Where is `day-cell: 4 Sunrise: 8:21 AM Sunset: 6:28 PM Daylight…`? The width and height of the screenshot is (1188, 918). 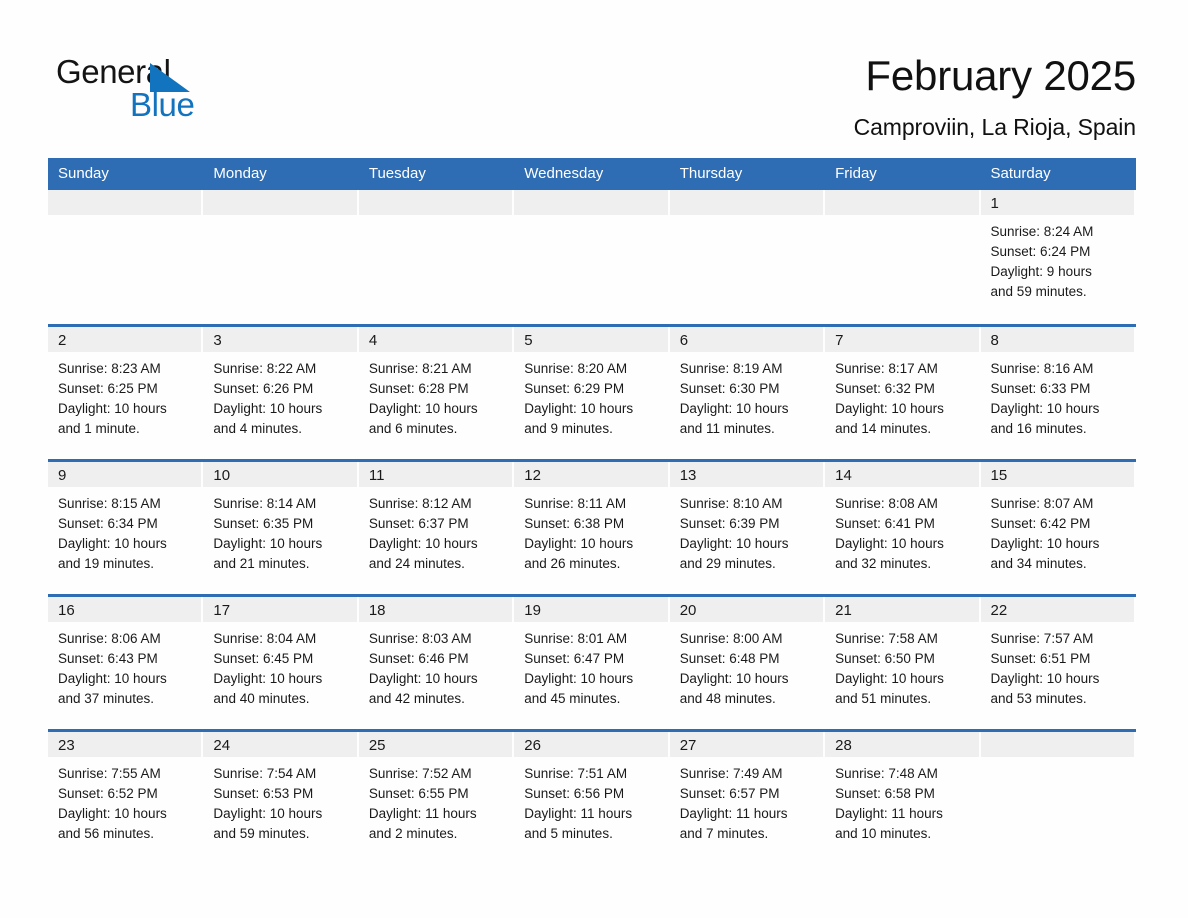 day-cell: 4 Sunrise: 8:21 AM Sunset: 6:28 PM Daylight… is located at coordinates (436, 391).